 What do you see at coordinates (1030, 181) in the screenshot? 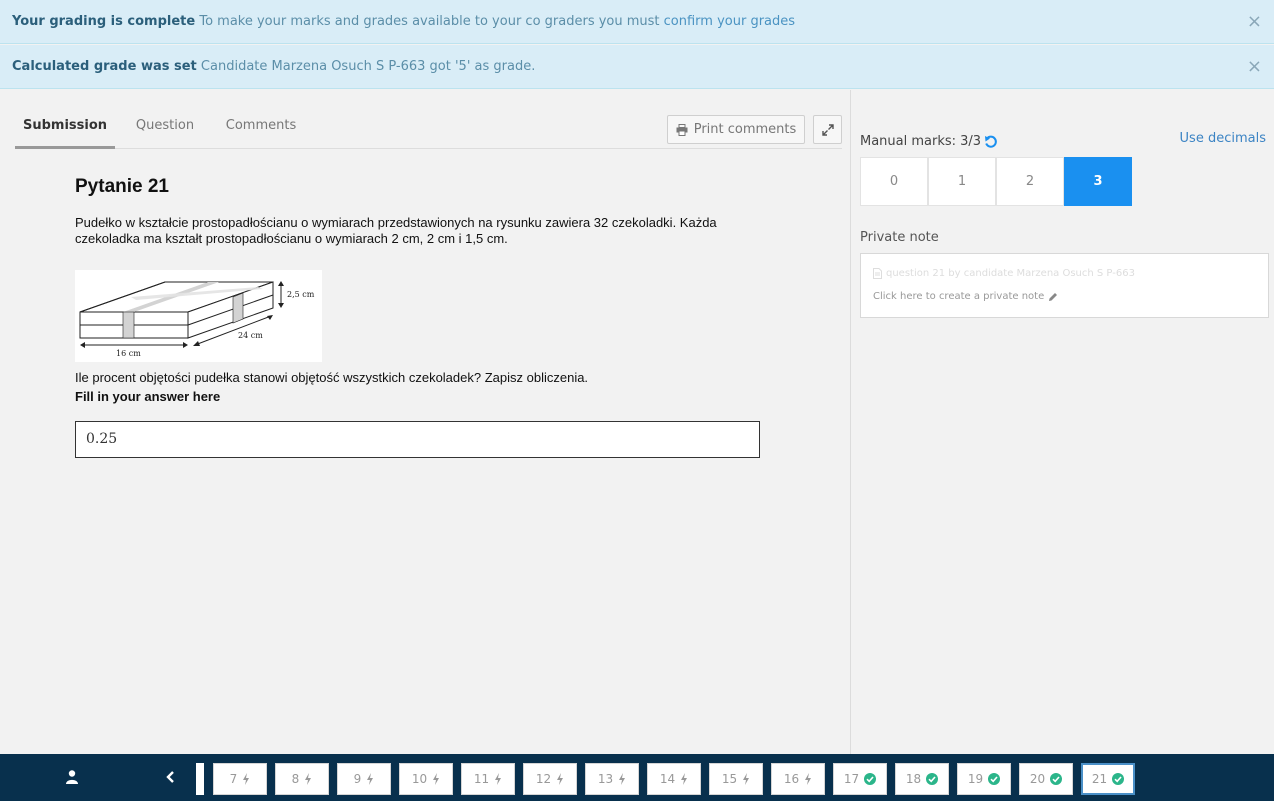
I see `mark-option-2: 2` at bounding box center [1030, 181].